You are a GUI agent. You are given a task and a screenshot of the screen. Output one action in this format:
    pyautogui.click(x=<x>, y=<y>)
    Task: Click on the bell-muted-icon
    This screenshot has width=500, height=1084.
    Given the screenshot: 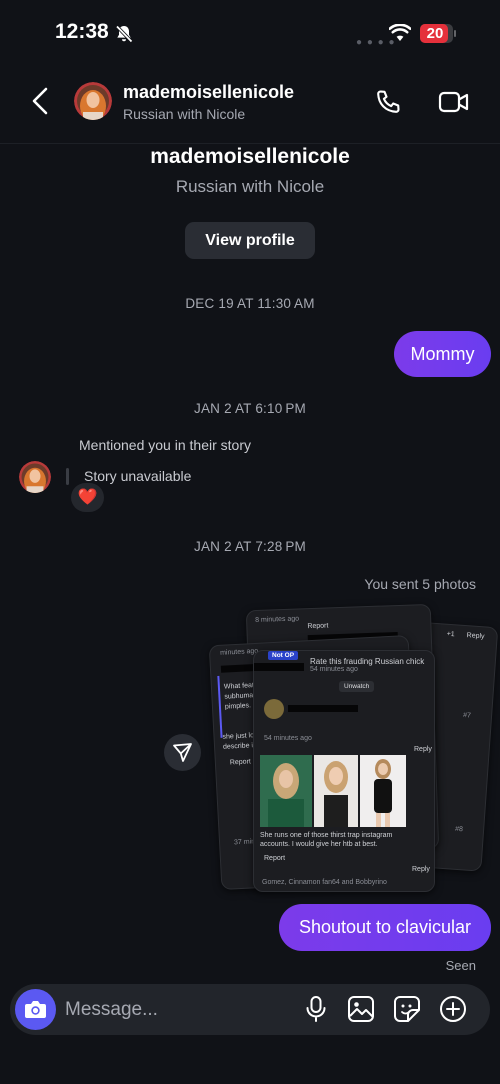 What is the action you would take?
    pyautogui.click(x=124, y=34)
    